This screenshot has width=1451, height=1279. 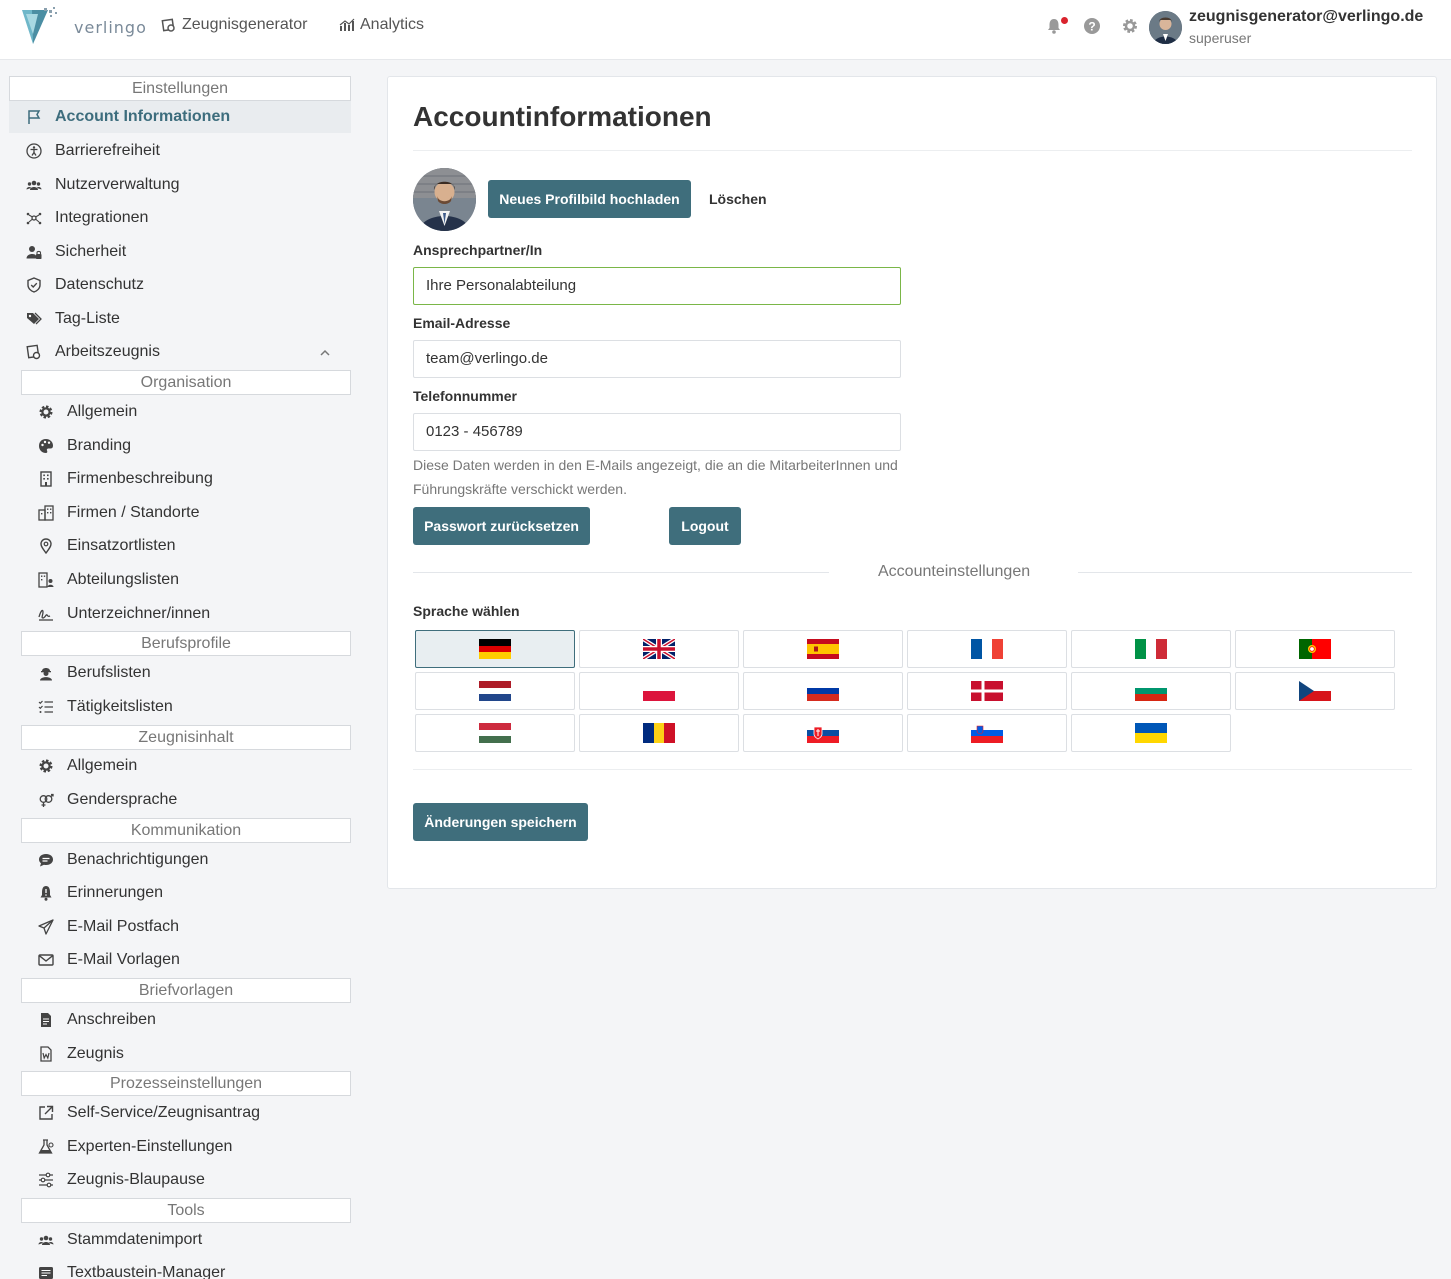 I want to click on sidebar-item-label: Zeugnis, so click(x=95, y=1053).